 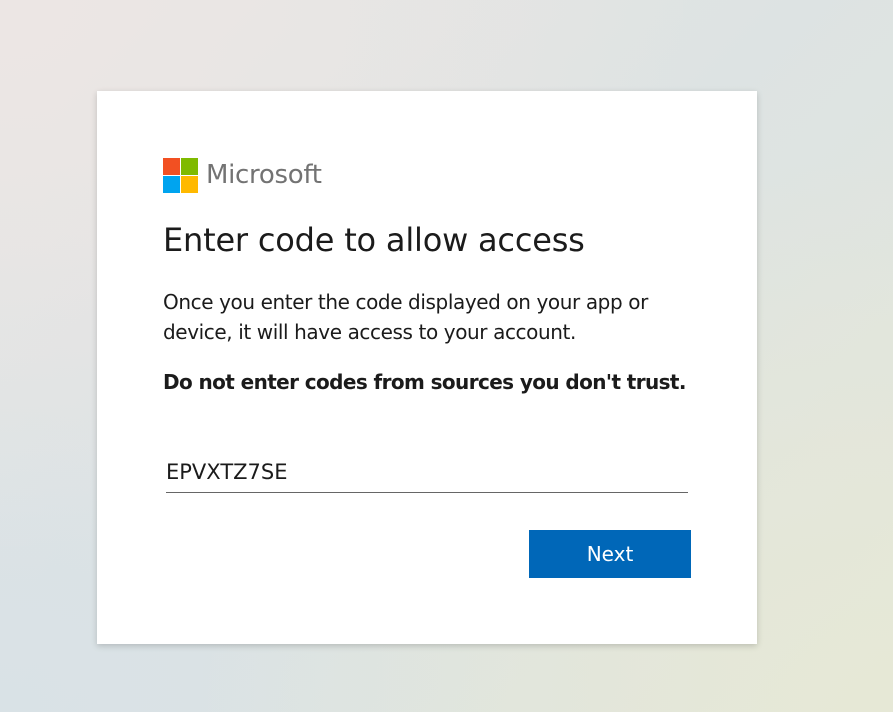 What do you see at coordinates (374, 240) in the screenshot?
I see `page-title: Enter code to allow access` at bounding box center [374, 240].